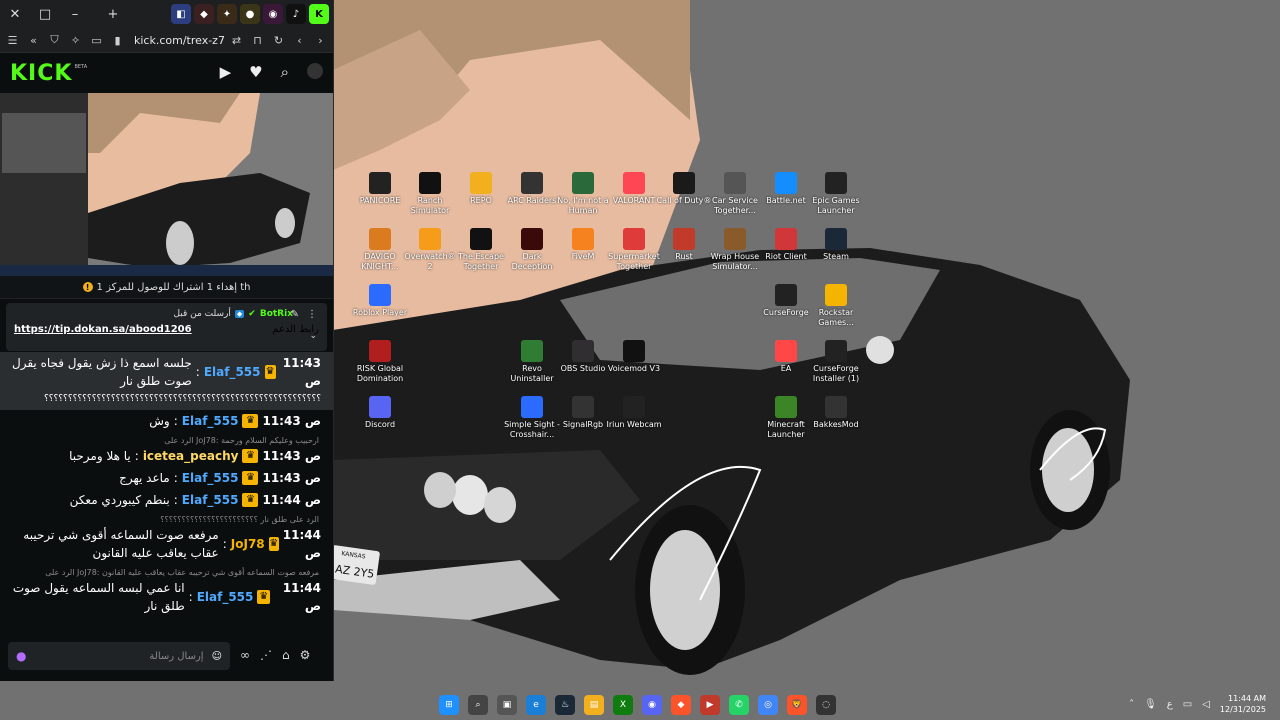  Describe the element at coordinates (449, 705) in the screenshot. I see `taskbar-app-icon: ⊞` at that location.